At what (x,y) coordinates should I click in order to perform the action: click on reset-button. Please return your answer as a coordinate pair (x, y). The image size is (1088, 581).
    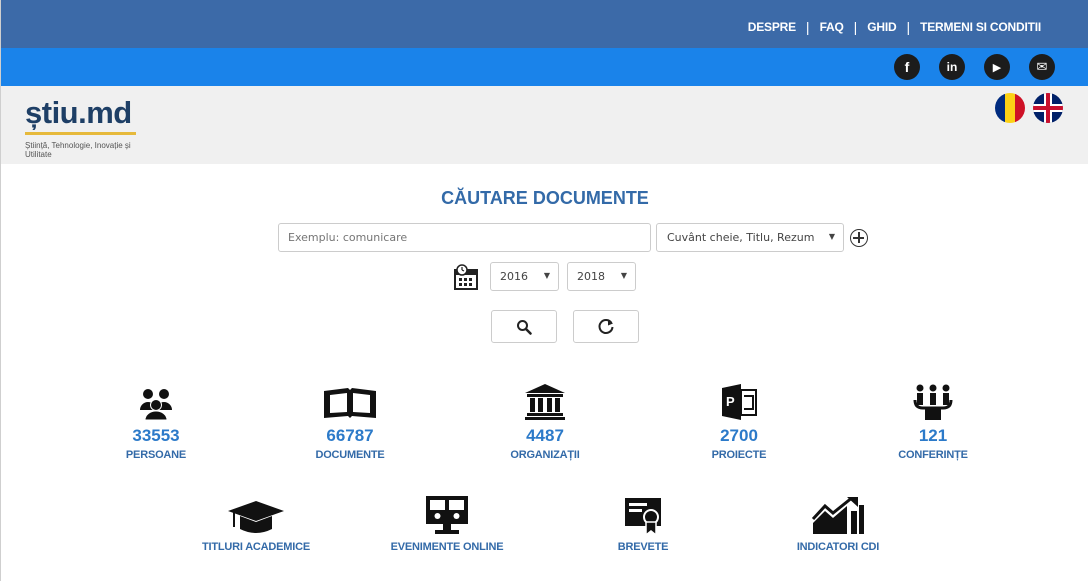
    Looking at the image, I should click on (606, 326).